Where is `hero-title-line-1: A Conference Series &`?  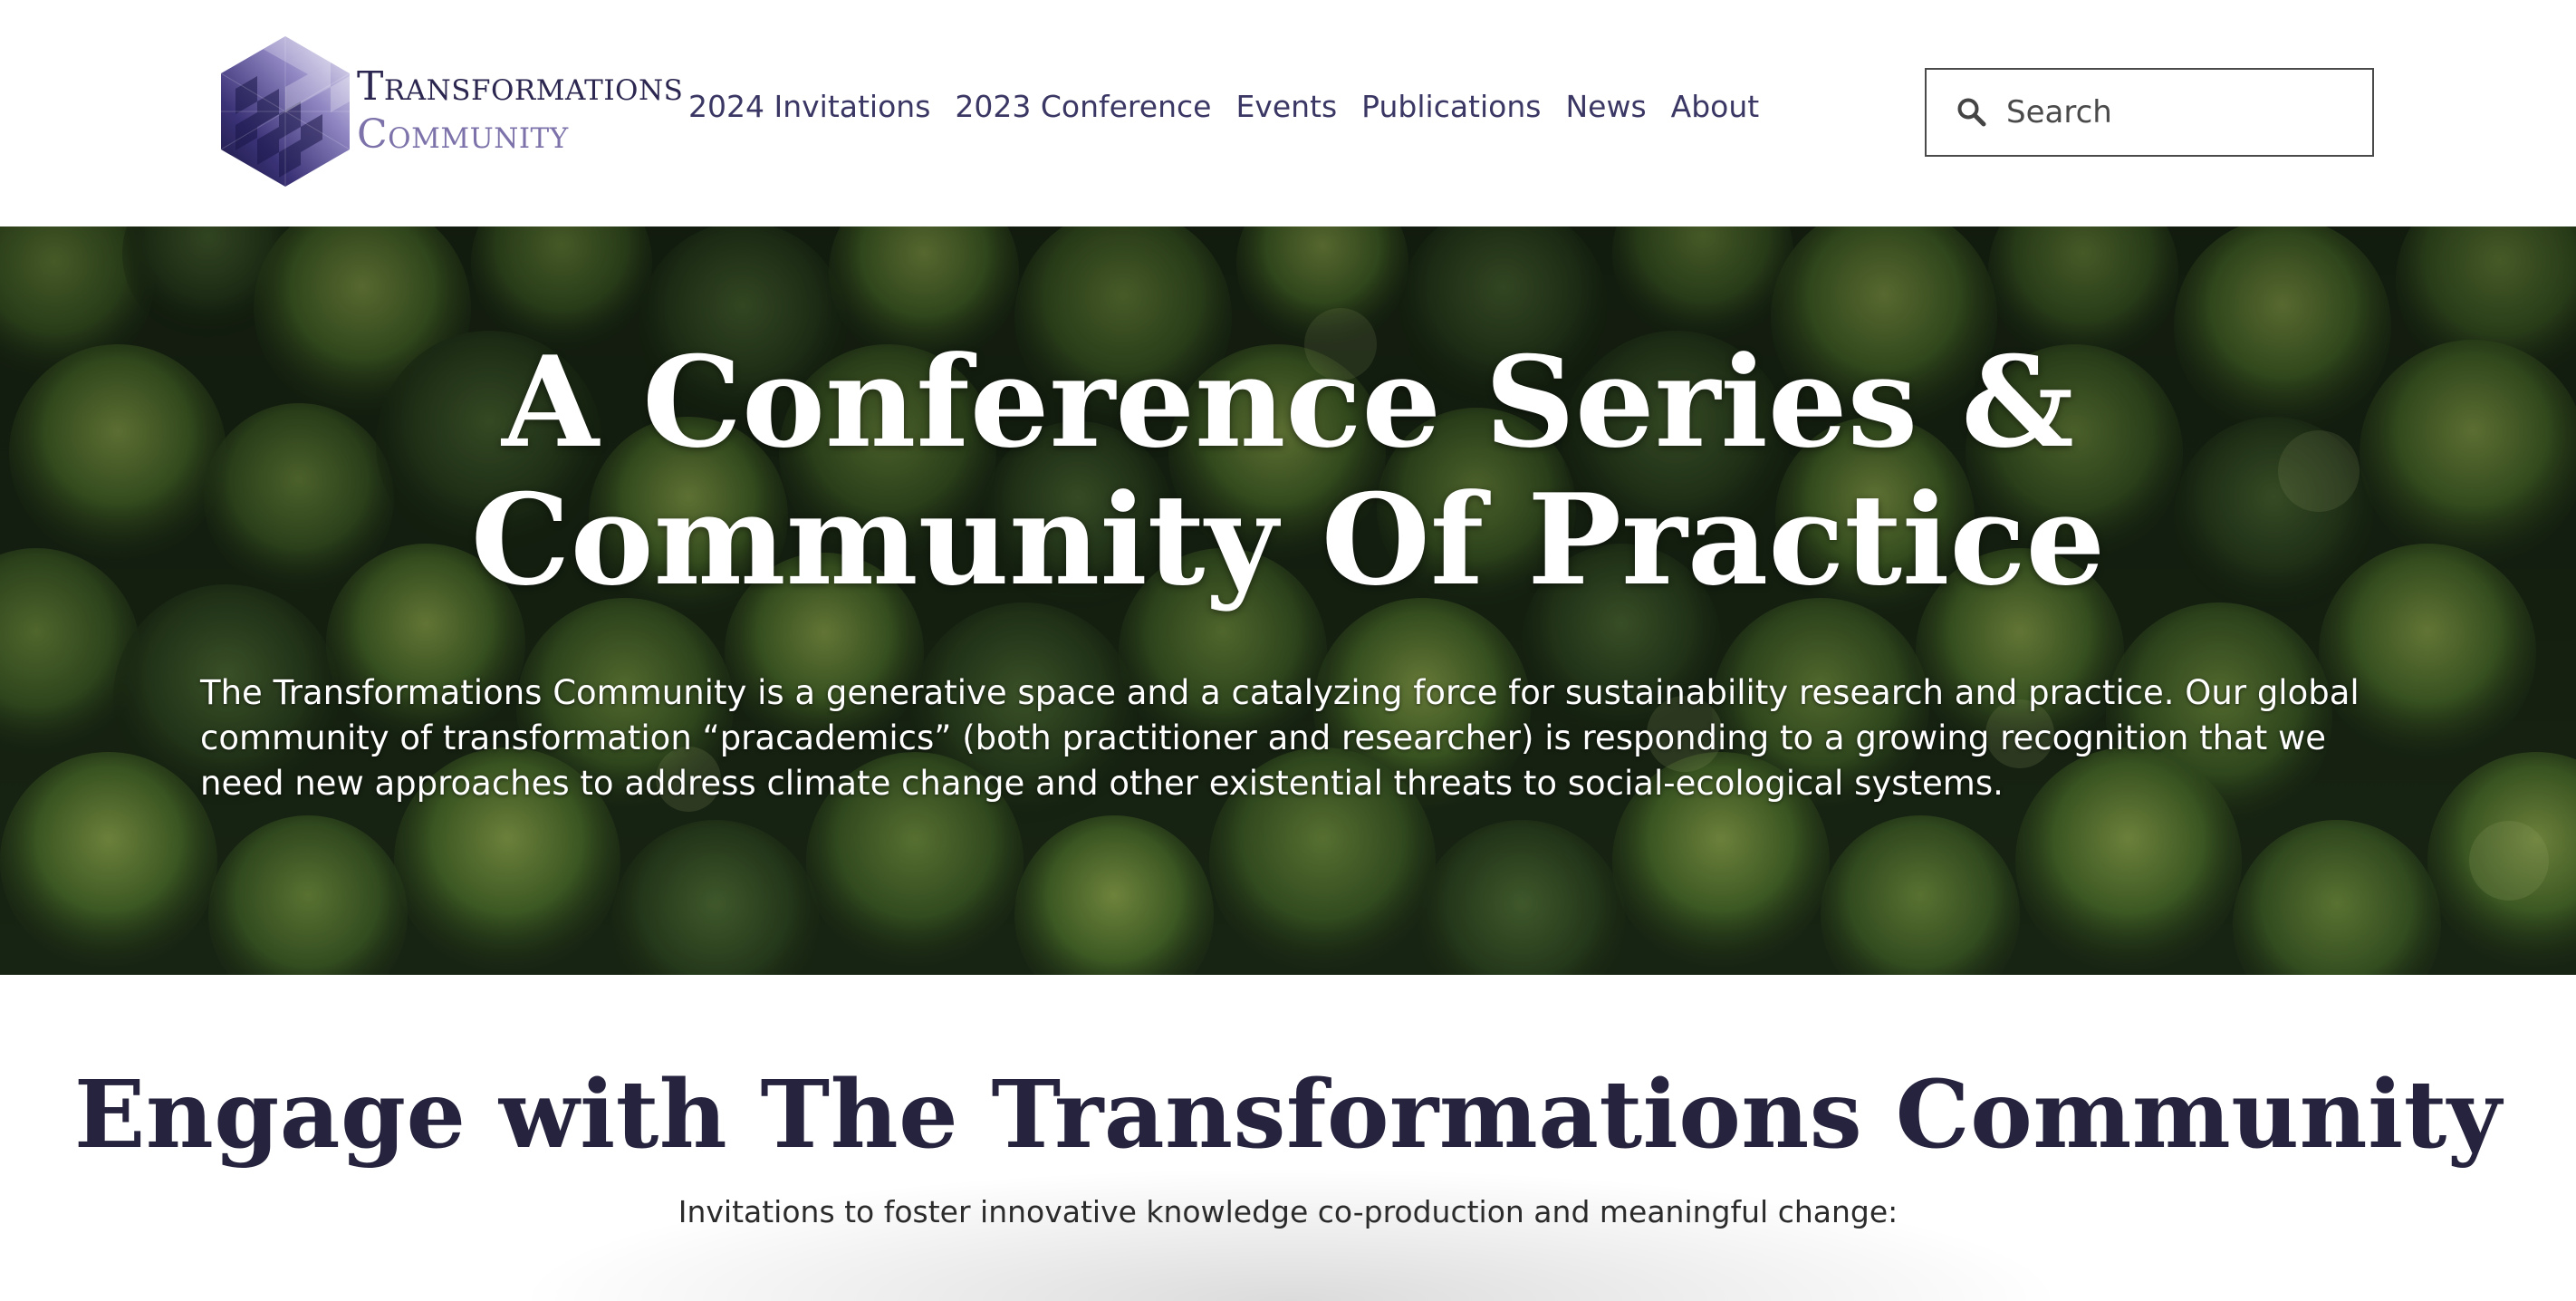
hero-title-line-1: A Conference Series & is located at coordinates (1288, 402).